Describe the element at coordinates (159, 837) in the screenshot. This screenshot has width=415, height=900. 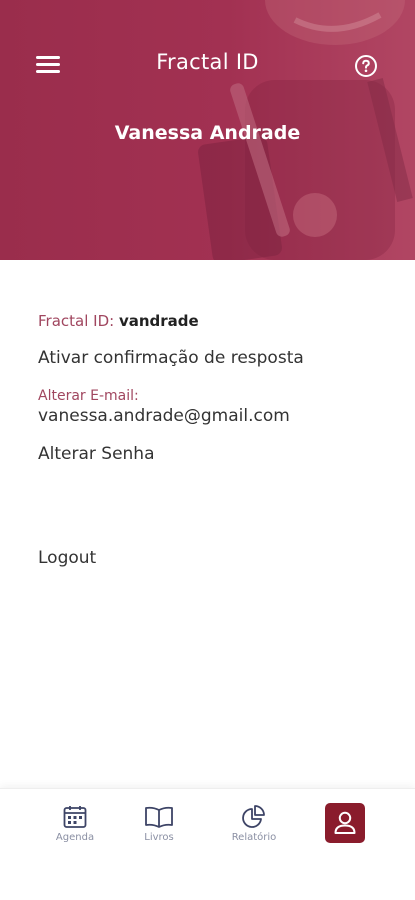
I see `nav-livros-label: Livros` at that location.